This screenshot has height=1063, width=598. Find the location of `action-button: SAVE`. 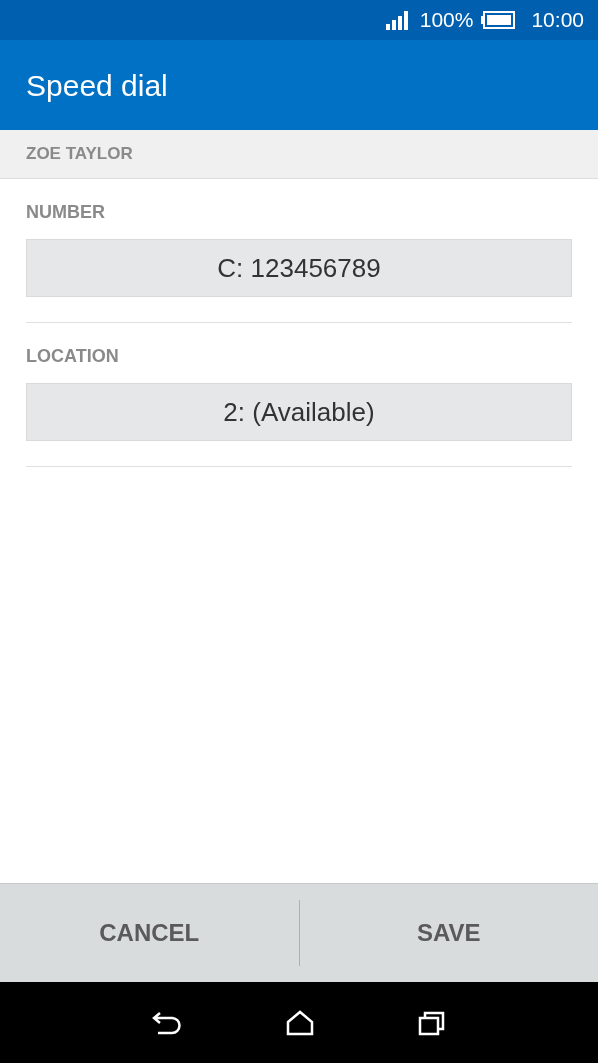

action-button: SAVE is located at coordinates (448, 933).